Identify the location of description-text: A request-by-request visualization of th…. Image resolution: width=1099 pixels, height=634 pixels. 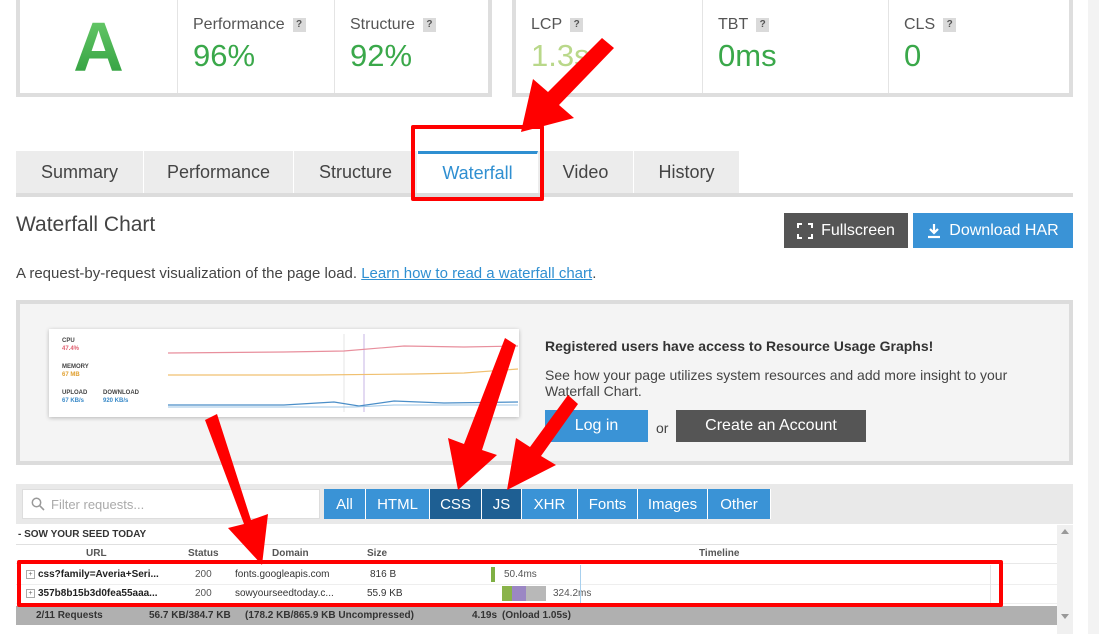
(187, 273).